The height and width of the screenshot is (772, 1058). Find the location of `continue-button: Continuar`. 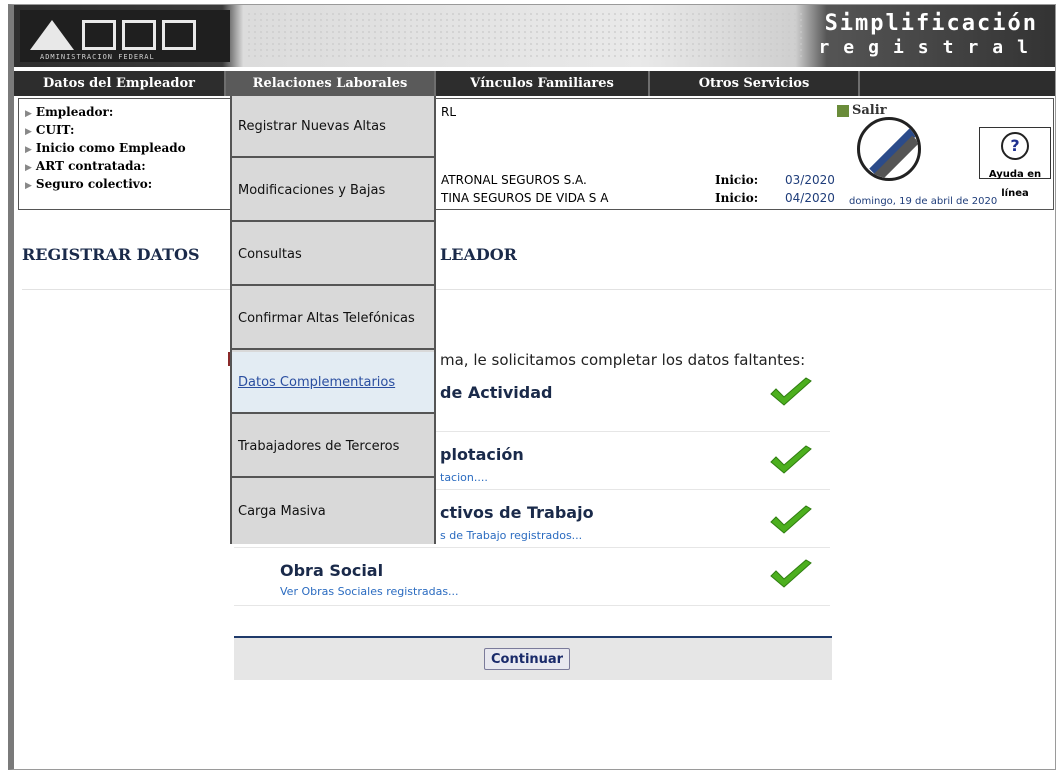

continue-button: Continuar is located at coordinates (527, 659).